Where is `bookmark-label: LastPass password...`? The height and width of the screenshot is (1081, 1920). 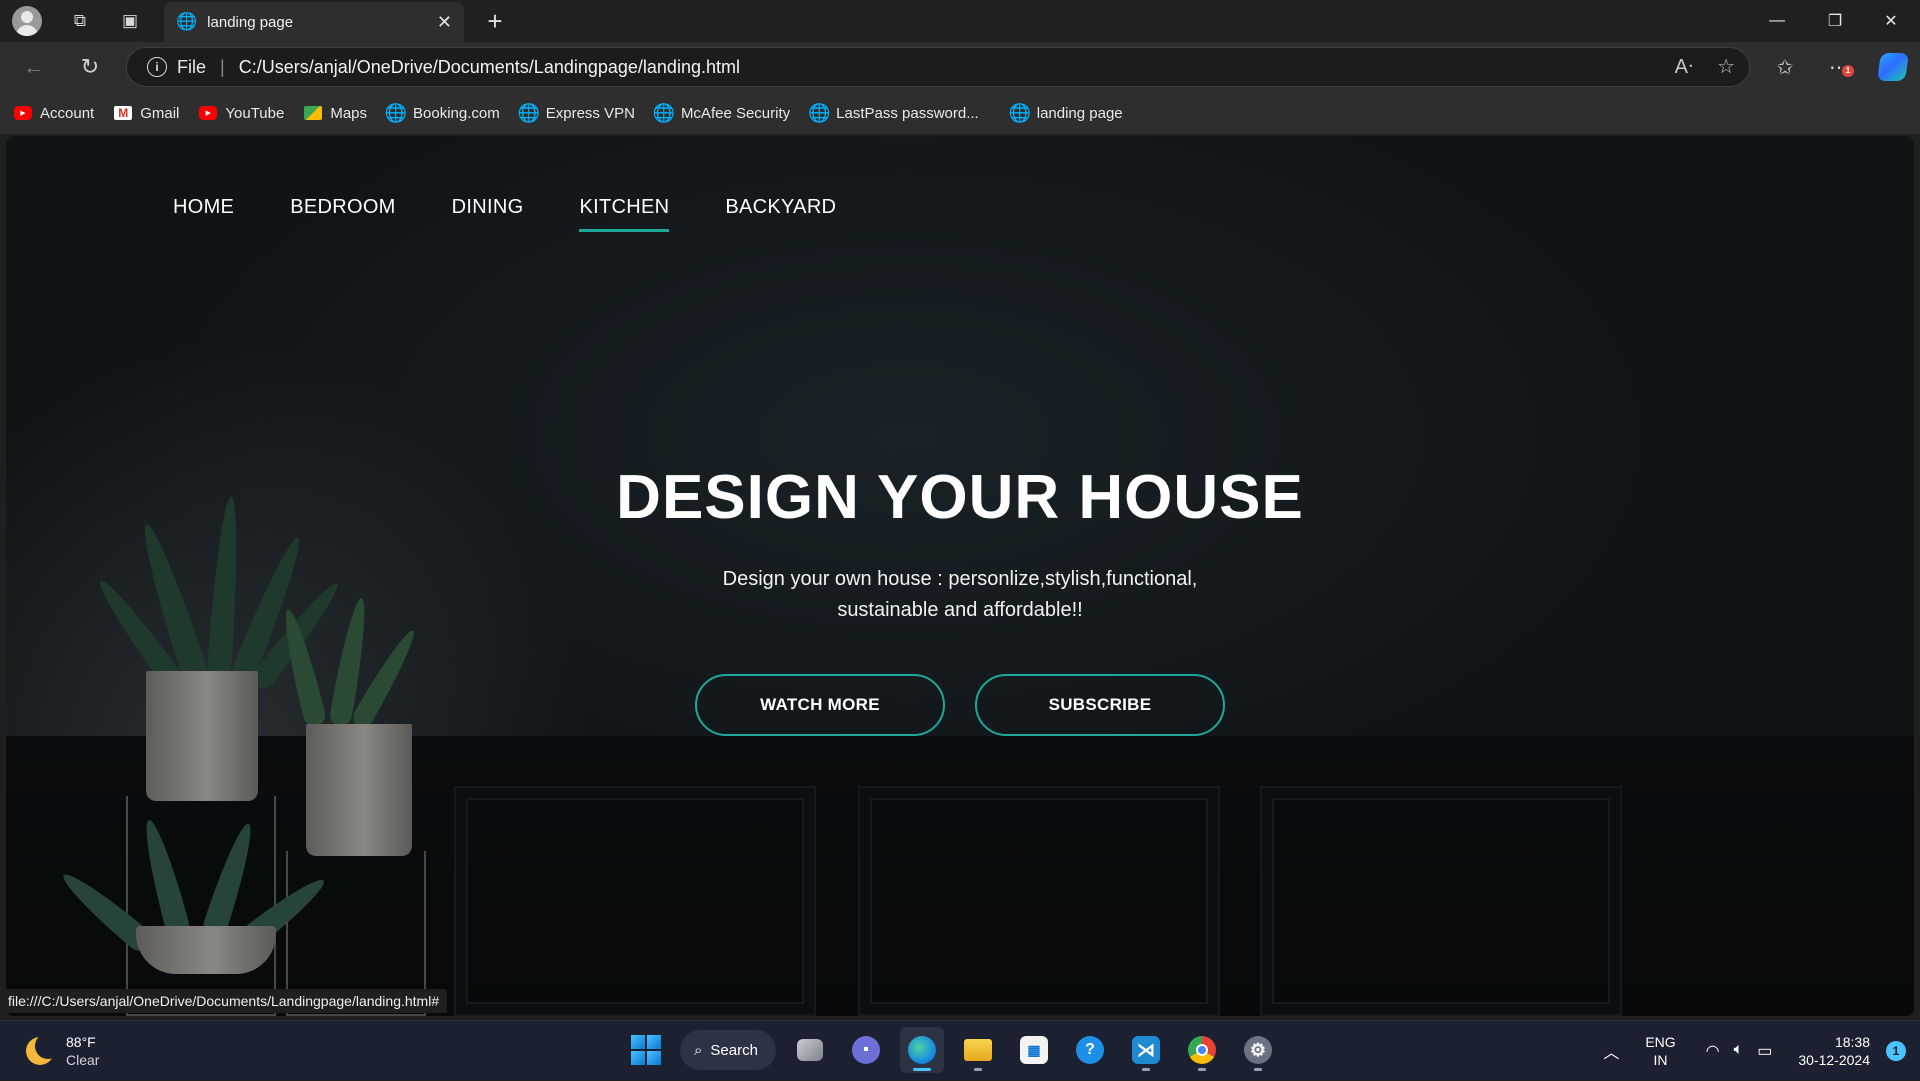 bookmark-label: LastPass password... is located at coordinates (907, 113).